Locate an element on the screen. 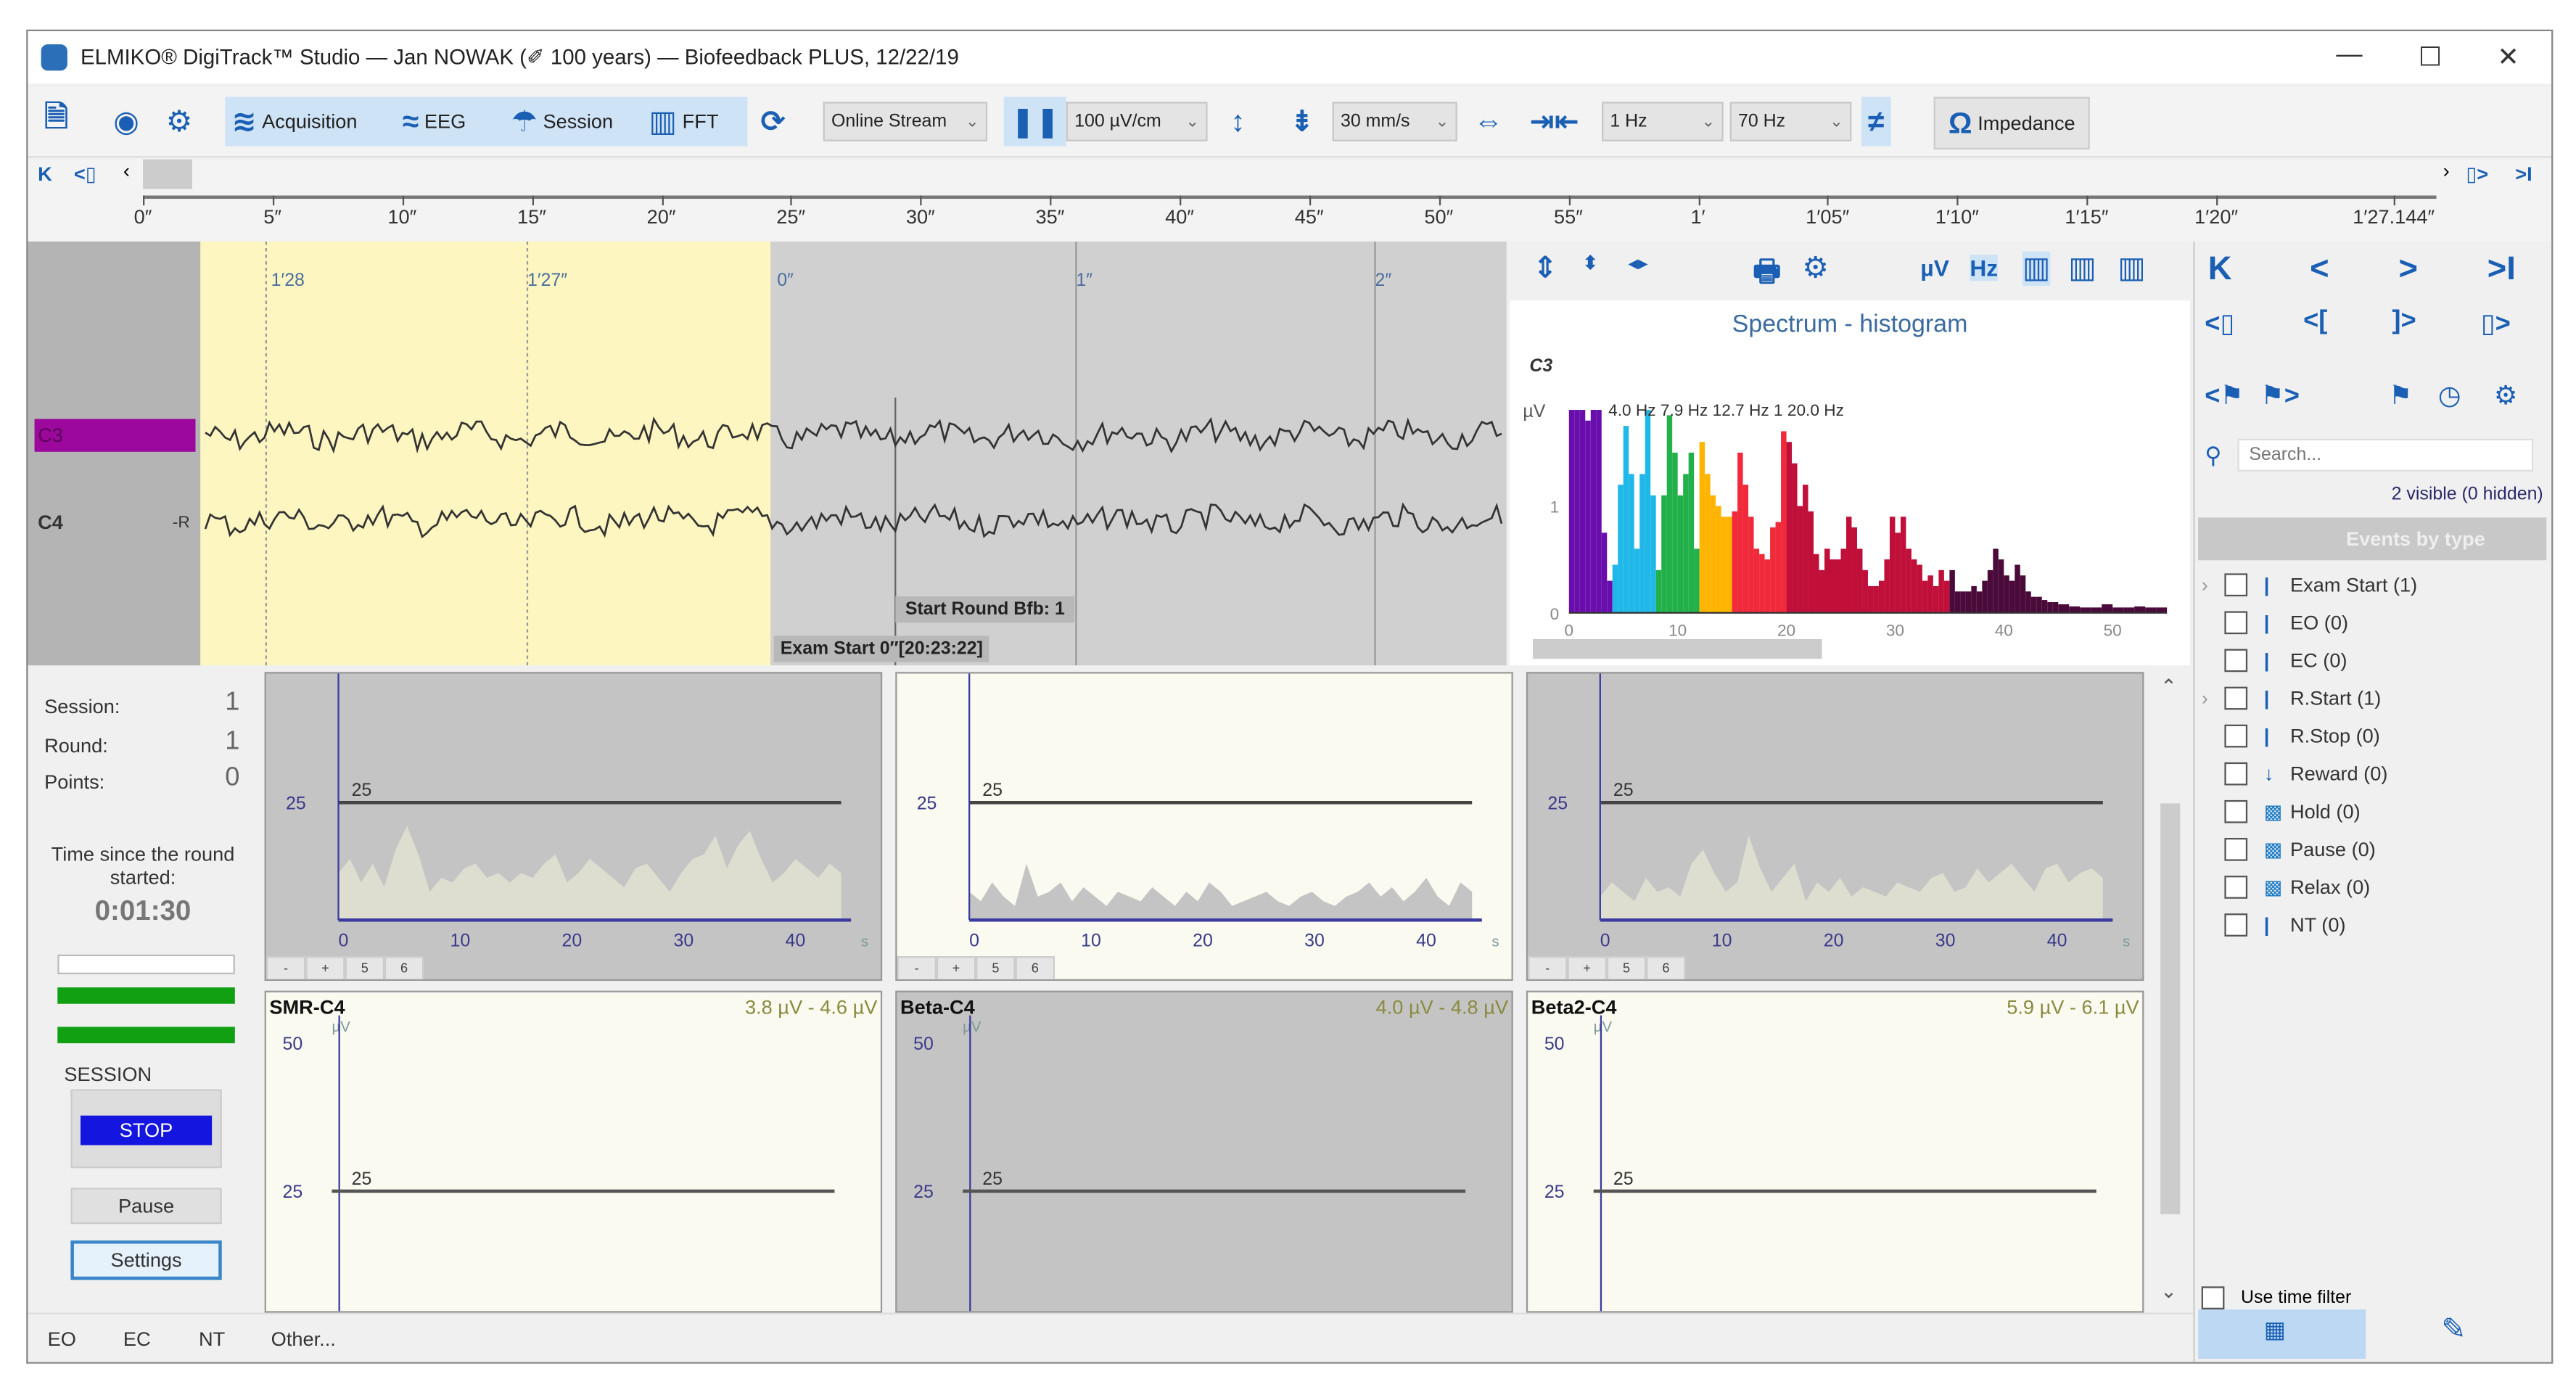 The height and width of the screenshot is (1382, 2576). stream-select: Online Stream ⌄ is located at coordinates (905, 121).